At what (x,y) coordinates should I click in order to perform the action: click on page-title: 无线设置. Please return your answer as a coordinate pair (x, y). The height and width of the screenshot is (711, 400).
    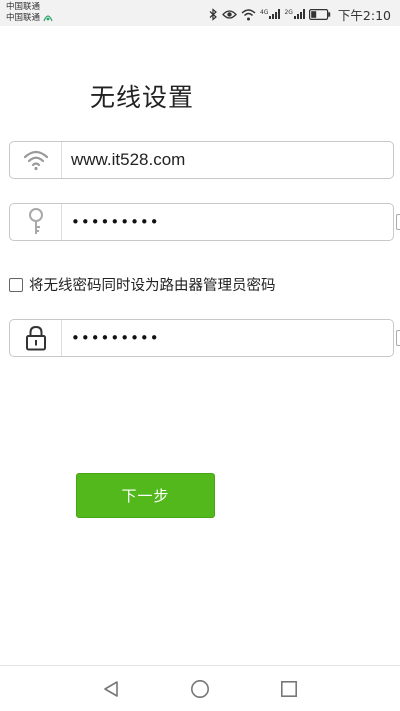
    Looking at the image, I should click on (142, 97).